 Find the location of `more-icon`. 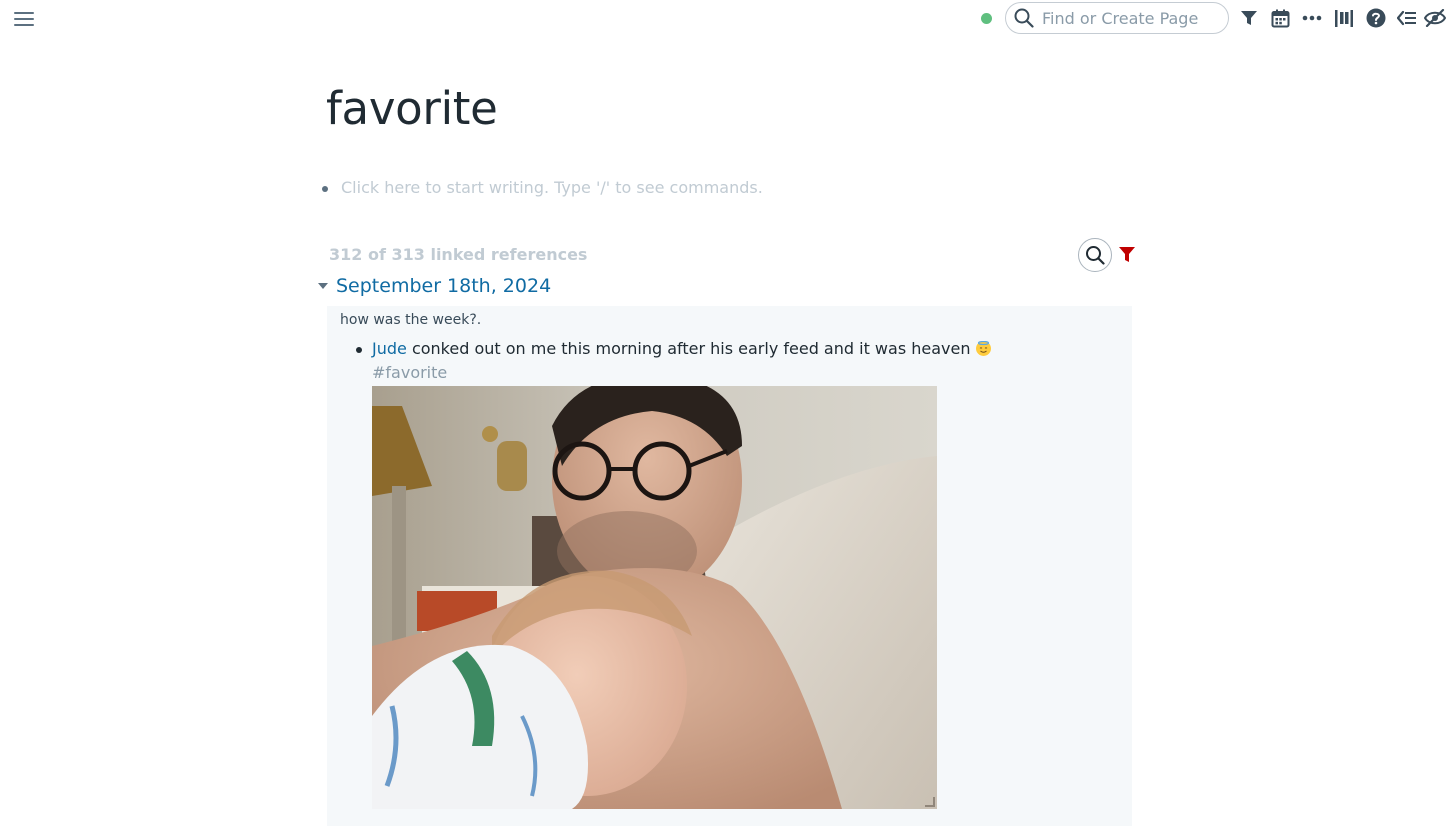

more-icon is located at coordinates (1312, 18).